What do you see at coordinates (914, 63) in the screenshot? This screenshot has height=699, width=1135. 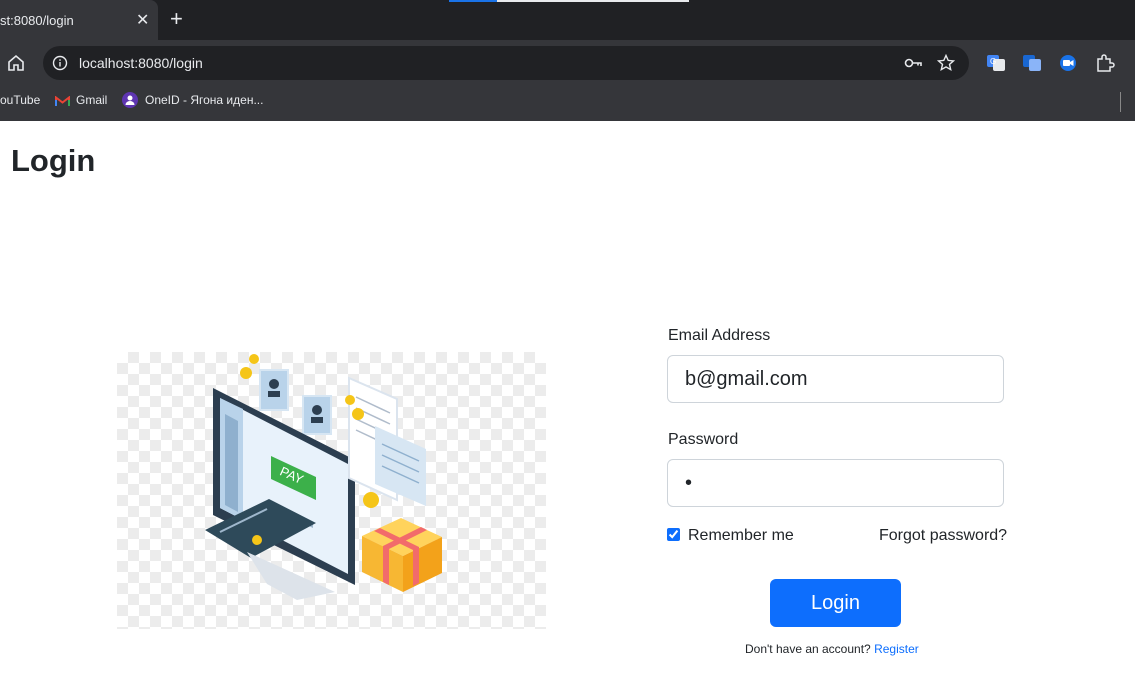 I see `password-key-icon` at bounding box center [914, 63].